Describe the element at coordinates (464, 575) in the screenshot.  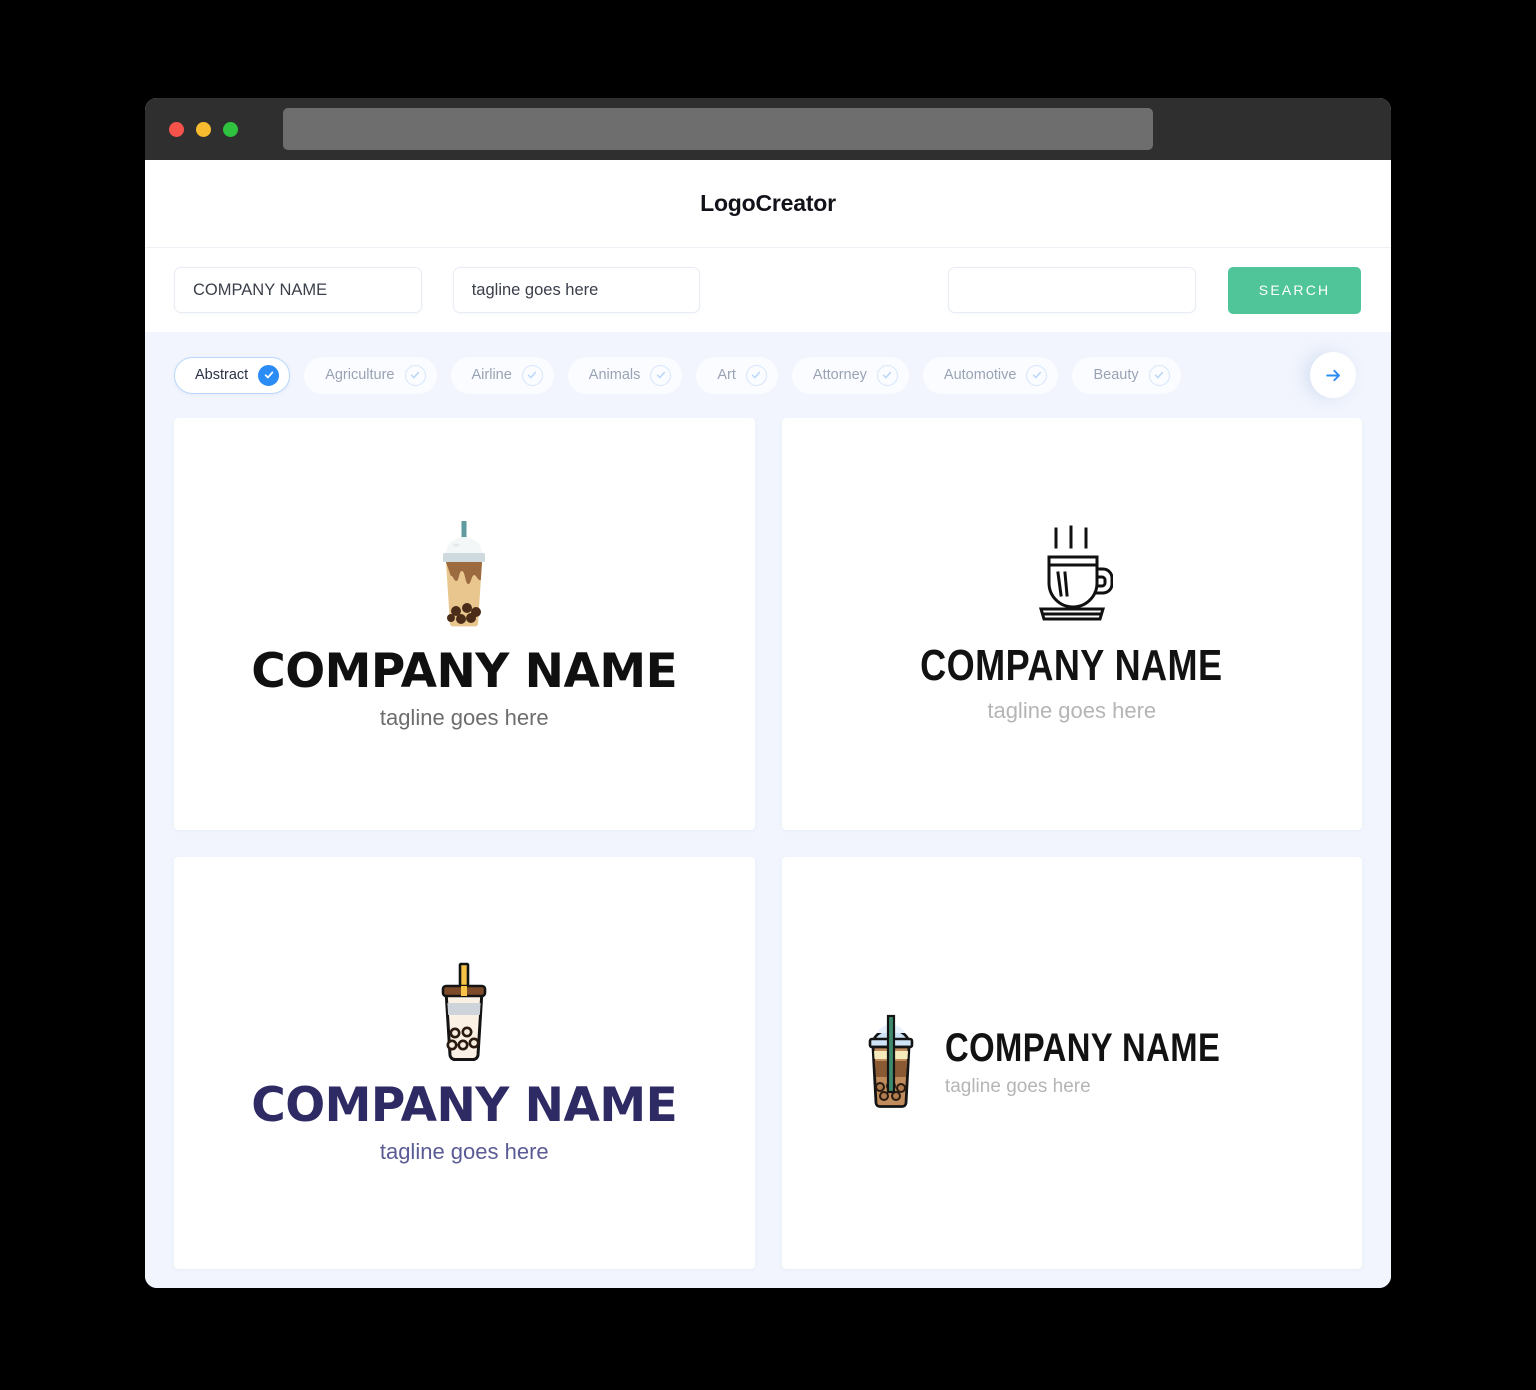
I see `bubble-tea-cup-flat-icon` at that location.